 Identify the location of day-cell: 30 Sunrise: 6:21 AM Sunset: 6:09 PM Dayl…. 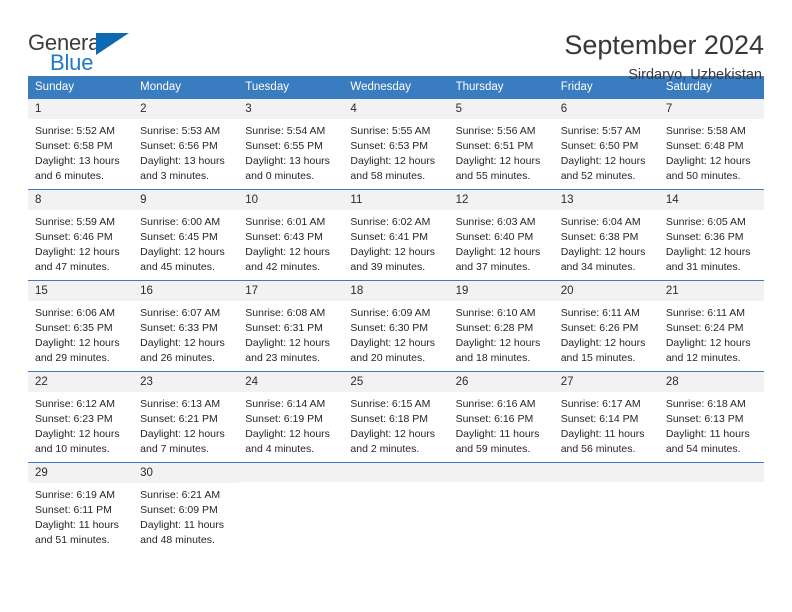
(186, 506).